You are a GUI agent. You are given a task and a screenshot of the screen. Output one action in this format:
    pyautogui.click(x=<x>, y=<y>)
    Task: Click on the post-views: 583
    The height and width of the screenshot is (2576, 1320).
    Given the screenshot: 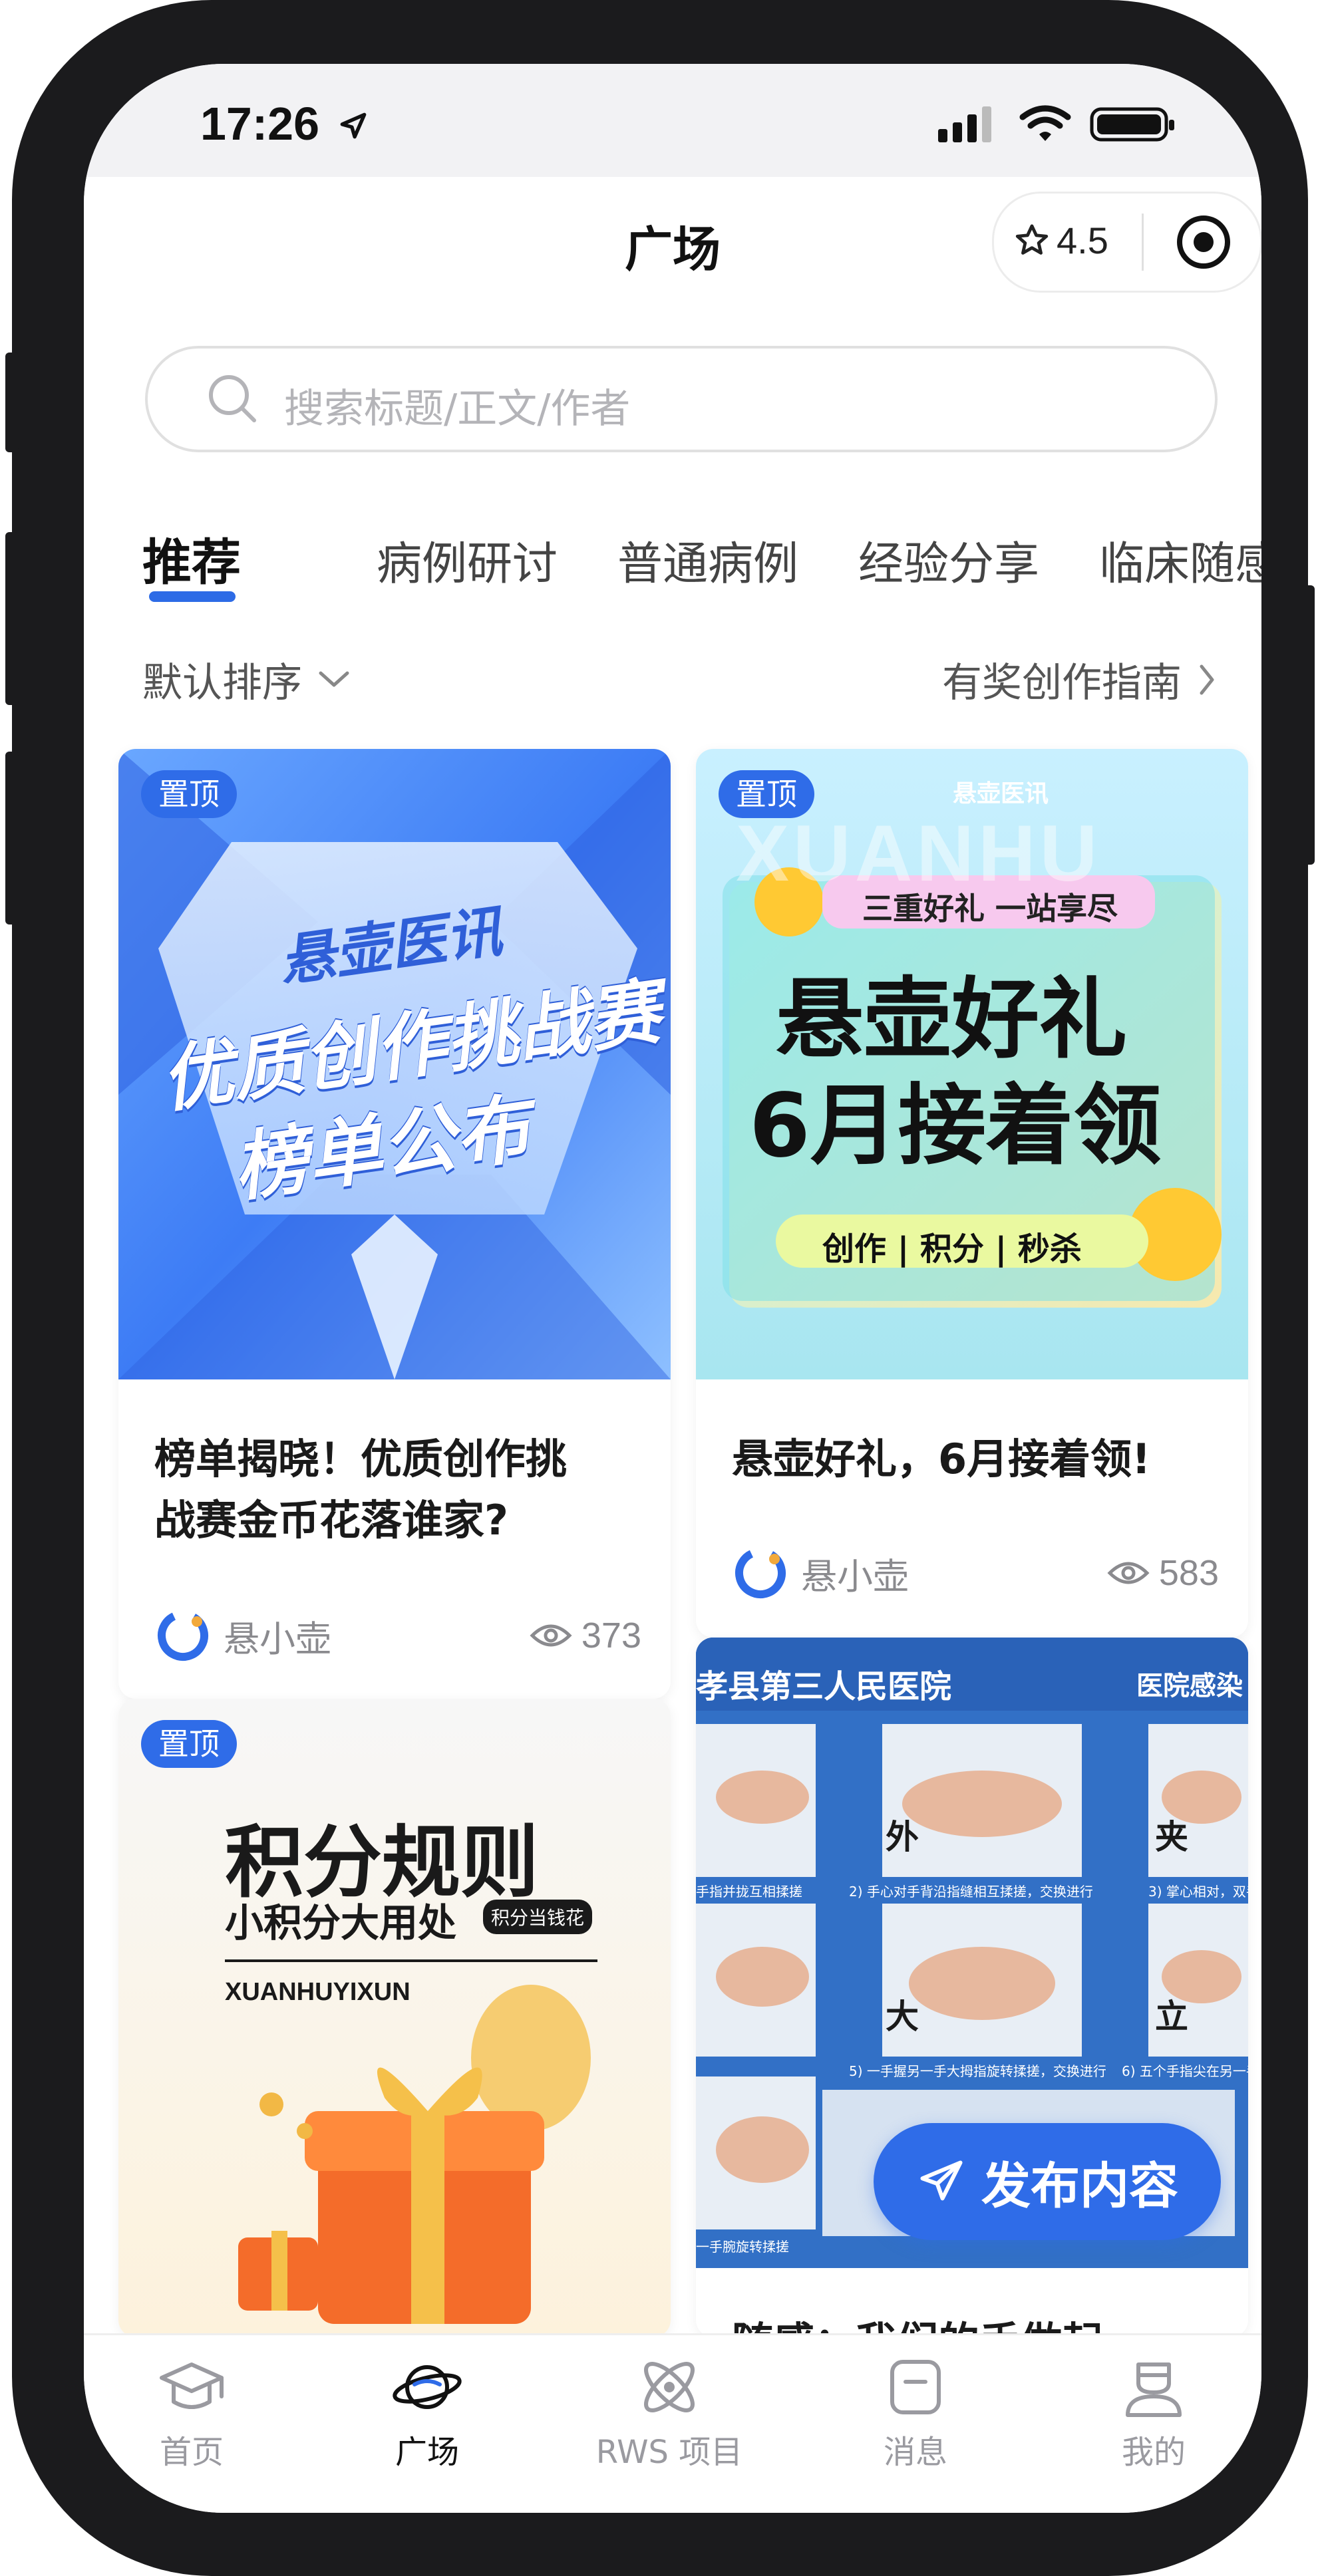 What is the action you would take?
    pyautogui.click(x=1163, y=1573)
    